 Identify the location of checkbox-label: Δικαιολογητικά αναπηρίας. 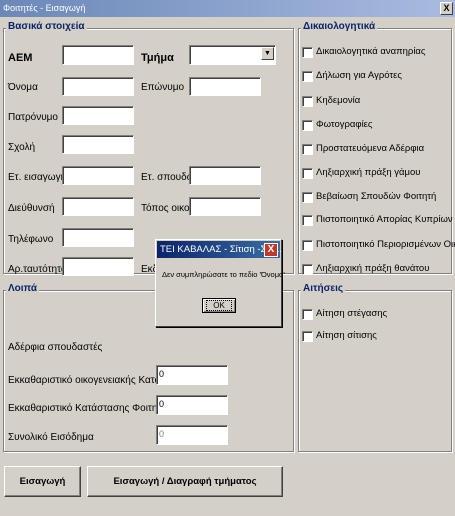
(371, 51).